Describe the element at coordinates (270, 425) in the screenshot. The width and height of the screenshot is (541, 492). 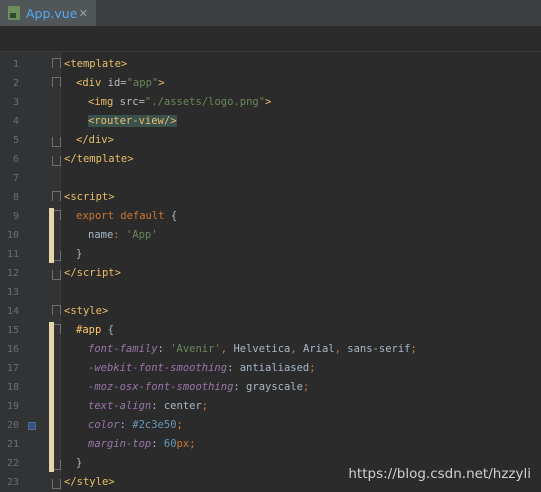
I see `code-line: 20 color: #2c3e50;` at that location.